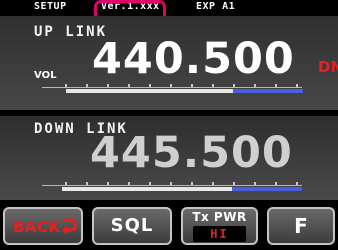  I want to click on down-link-meter-bar, so click(147, 189).